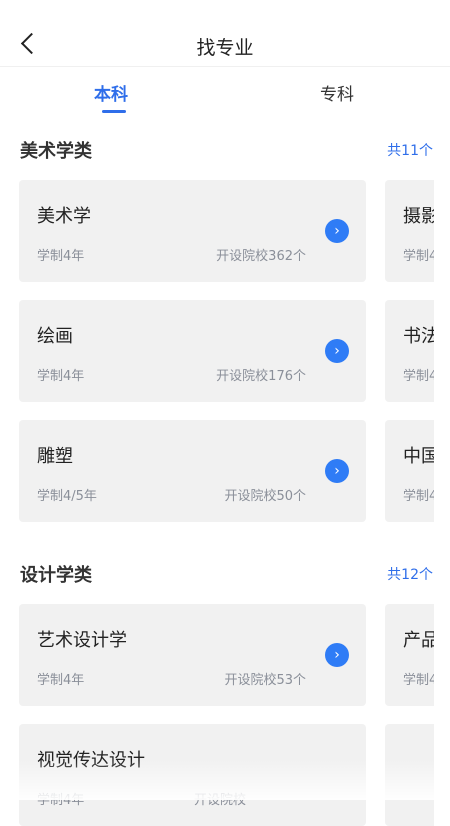  I want to click on major-card-peek: 产品 学制4, so click(409, 655).